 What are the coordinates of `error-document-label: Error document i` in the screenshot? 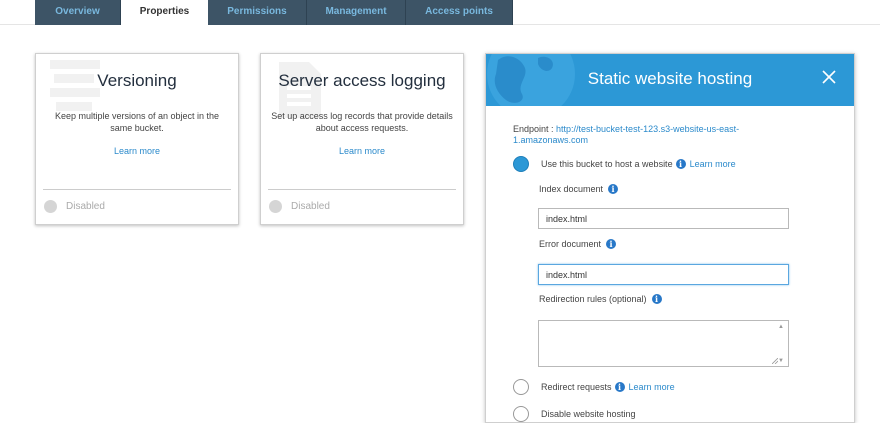 It's located at (578, 244).